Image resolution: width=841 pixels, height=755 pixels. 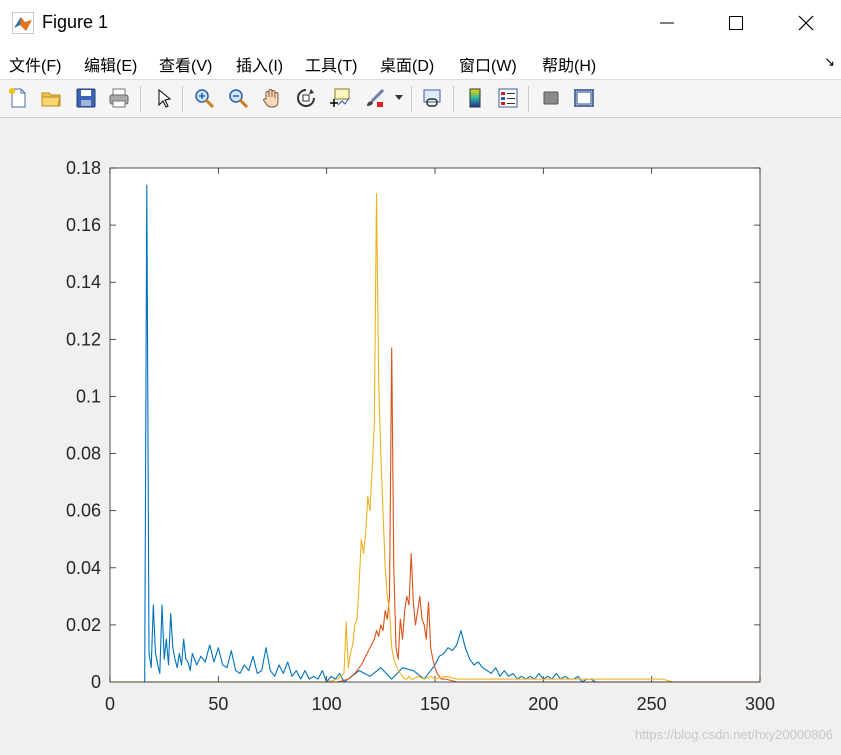 I want to click on y-tick-label: 0, so click(x=96, y=682).